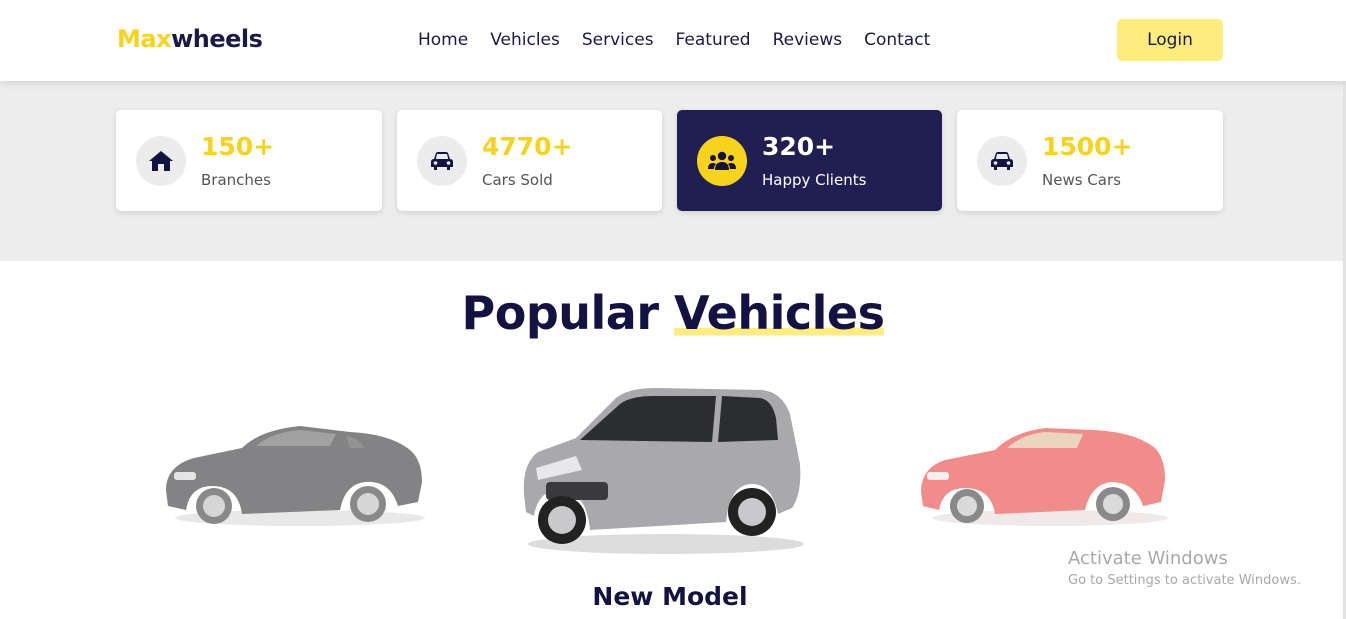 The height and width of the screenshot is (619, 1346). What do you see at coordinates (1148, 558) in the screenshot?
I see `watermark-title: Activate Windows` at bounding box center [1148, 558].